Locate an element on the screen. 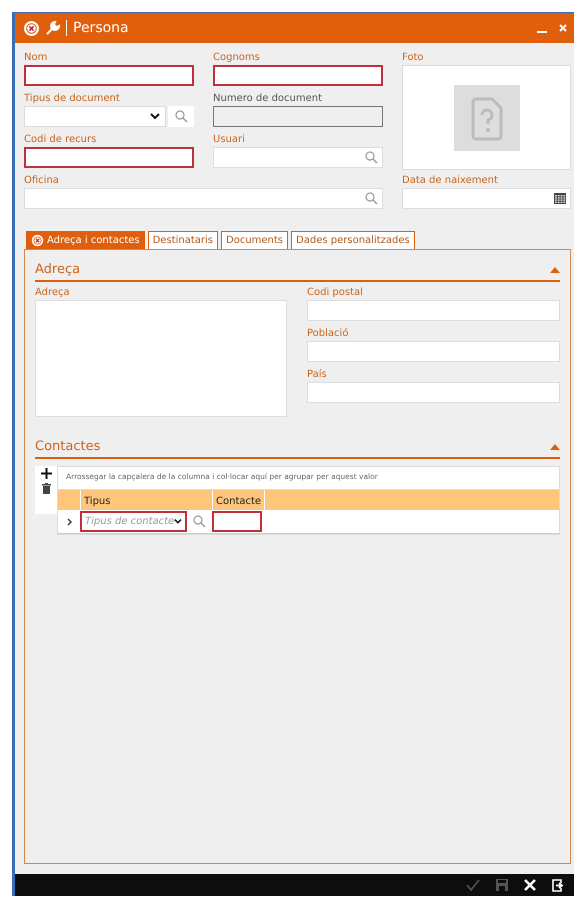 This screenshot has height=908, width=574. save-icon is located at coordinates (502, 885).